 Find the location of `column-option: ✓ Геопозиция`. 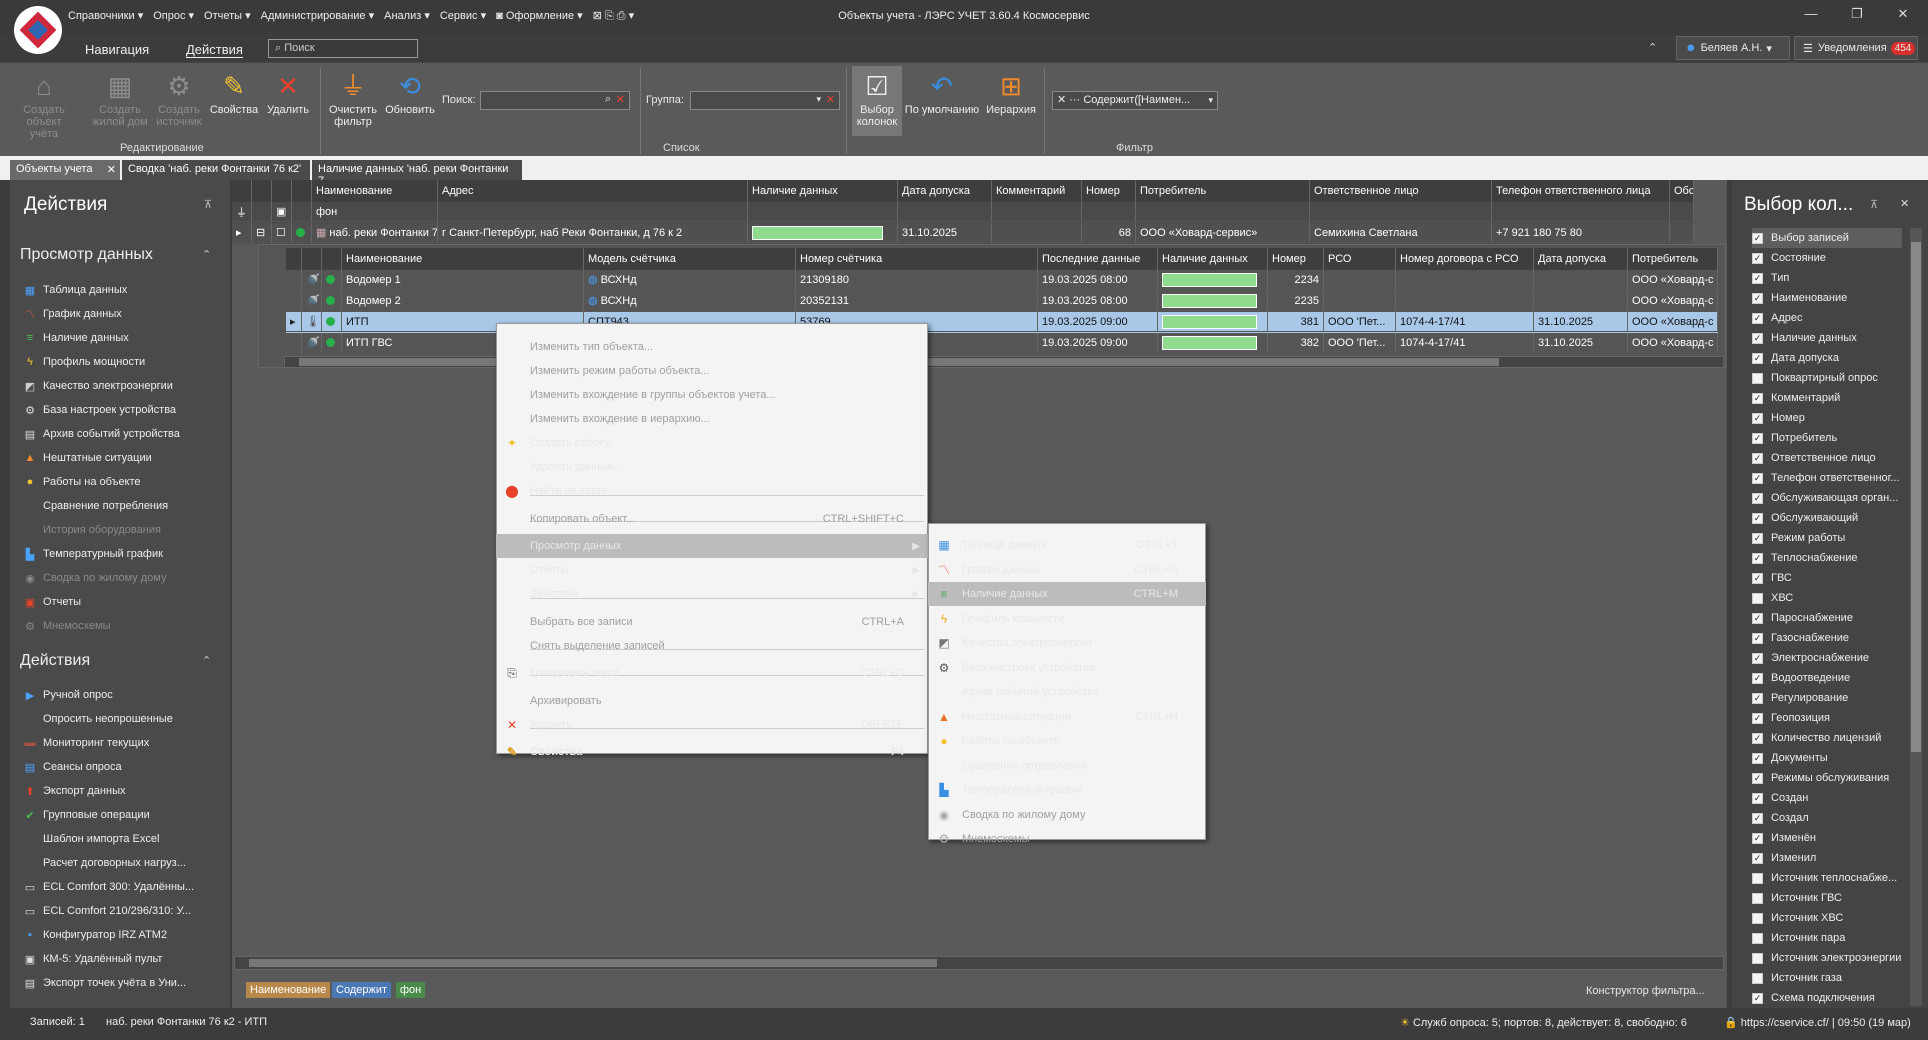

column-option: ✓ Геопозиция is located at coordinates (1791, 718).